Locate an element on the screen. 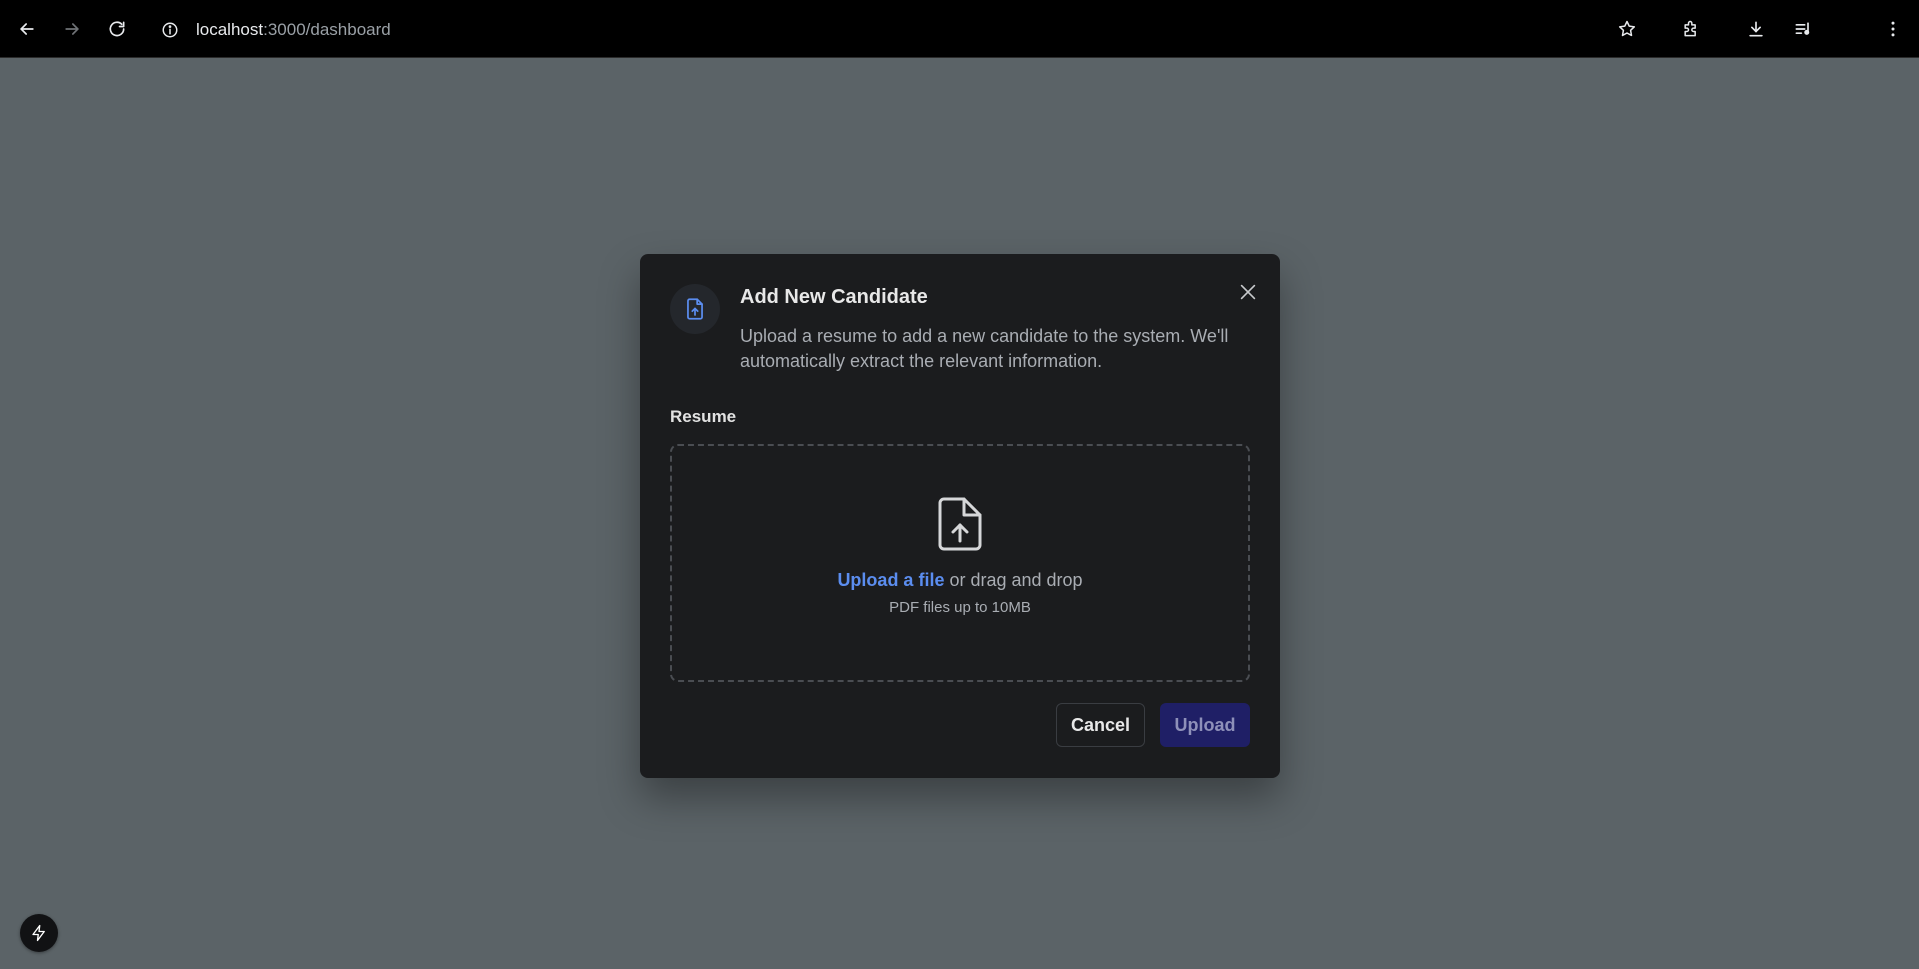 Image resolution: width=1919 pixels, height=969 pixels. extensions-icon is located at coordinates (1691, 29).